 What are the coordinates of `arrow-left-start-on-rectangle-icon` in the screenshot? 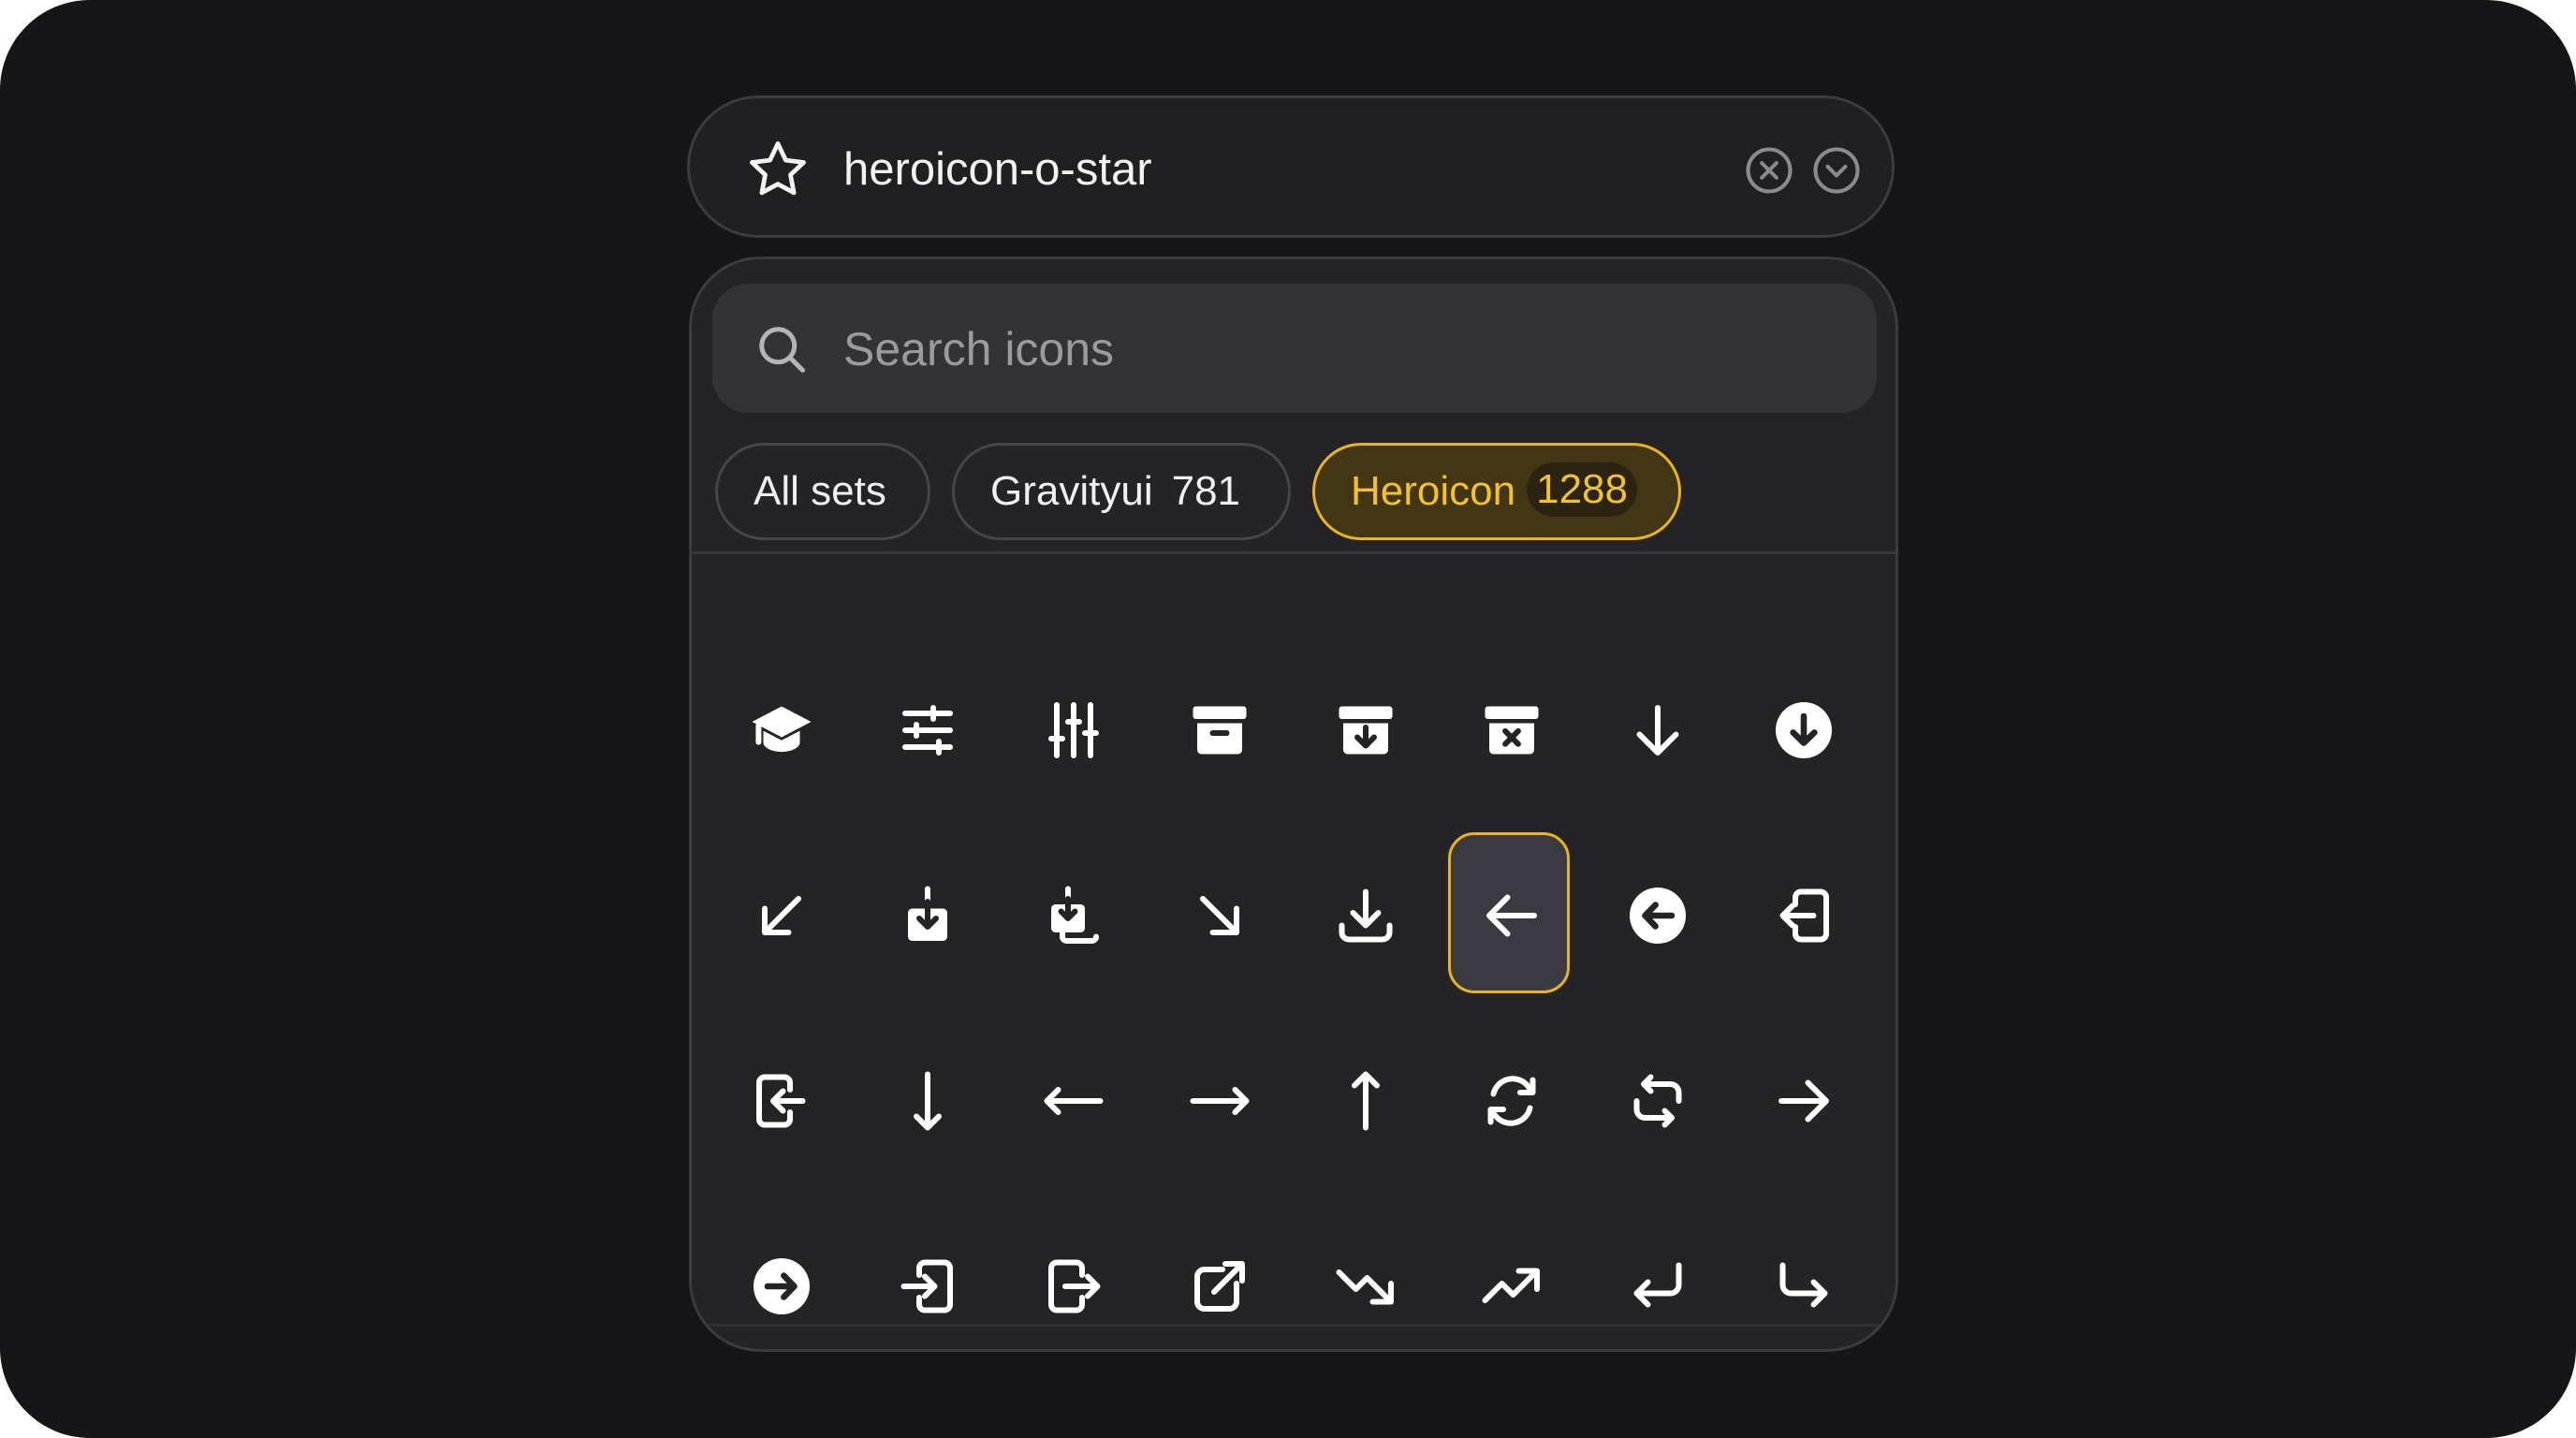 It's located at (781, 1101).